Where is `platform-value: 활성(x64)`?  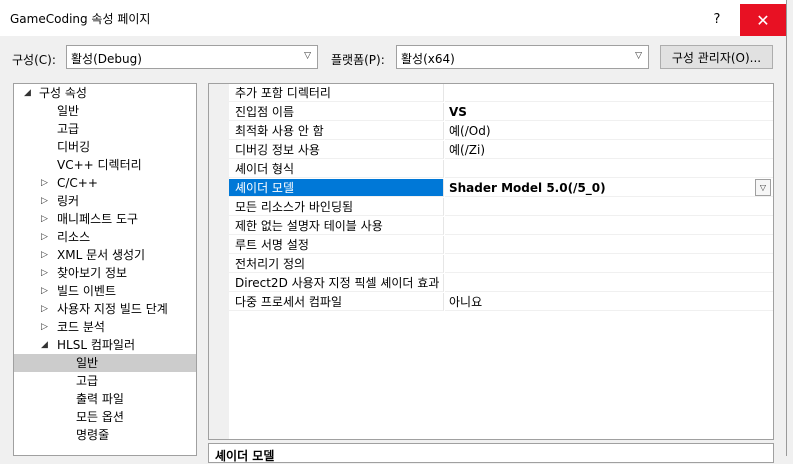 platform-value: 활성(x64) is located at coordinates (428, 59).